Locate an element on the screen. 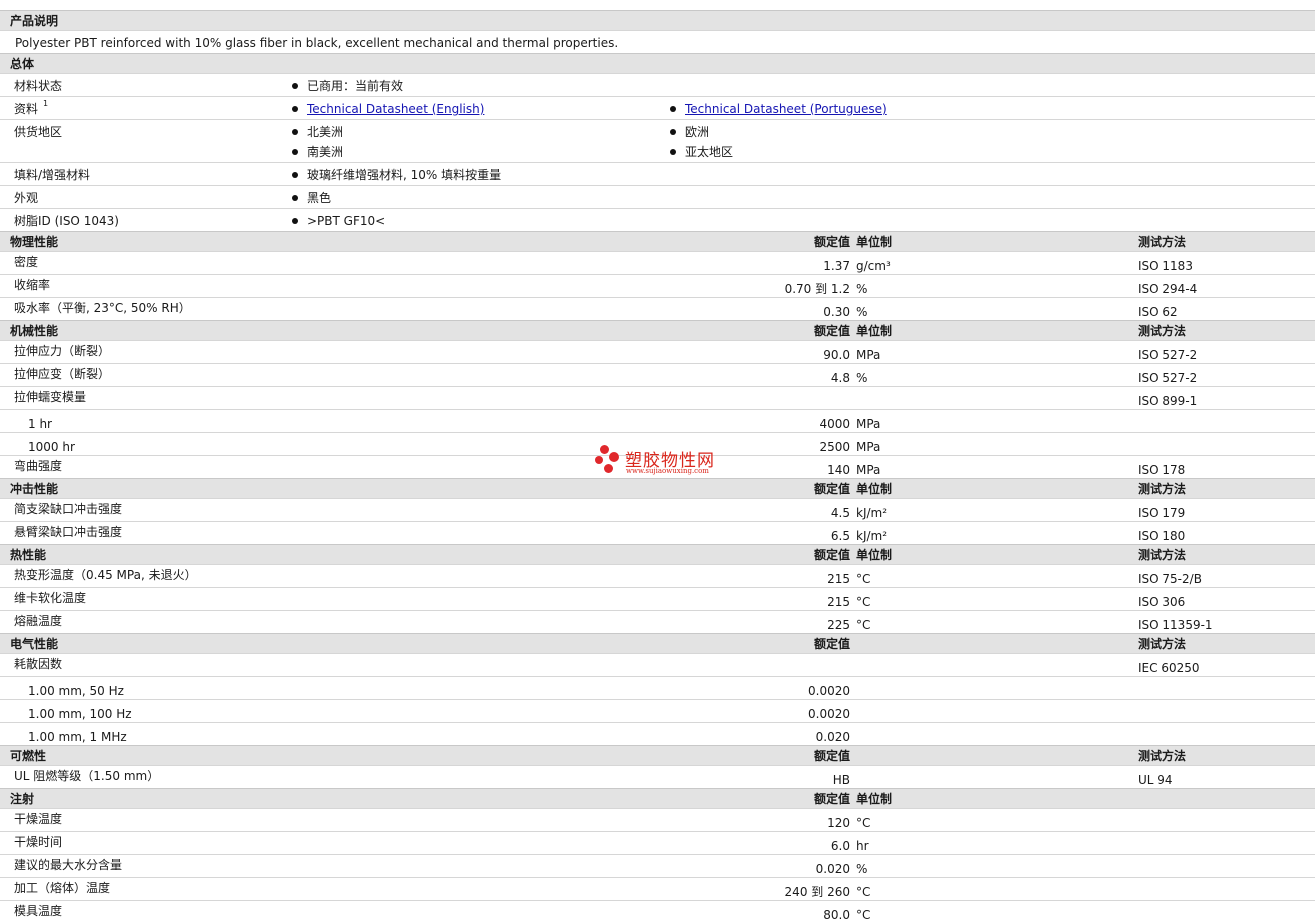 Image resolution: width=1315 pixels, height=923 pixels. property-row: 拉伸蠕变模量 ISO 899-1 is located at coordinates (657, 397).